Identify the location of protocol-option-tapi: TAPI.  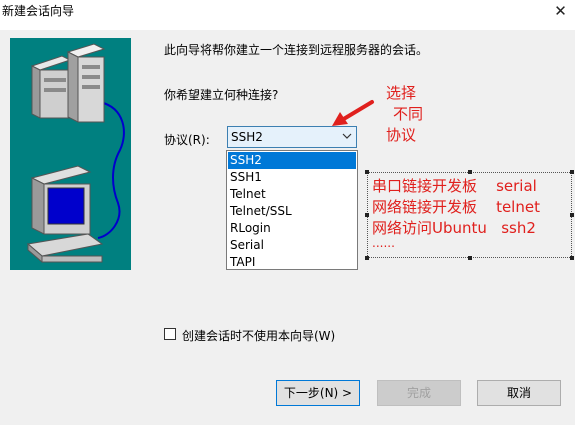
(292, 262).